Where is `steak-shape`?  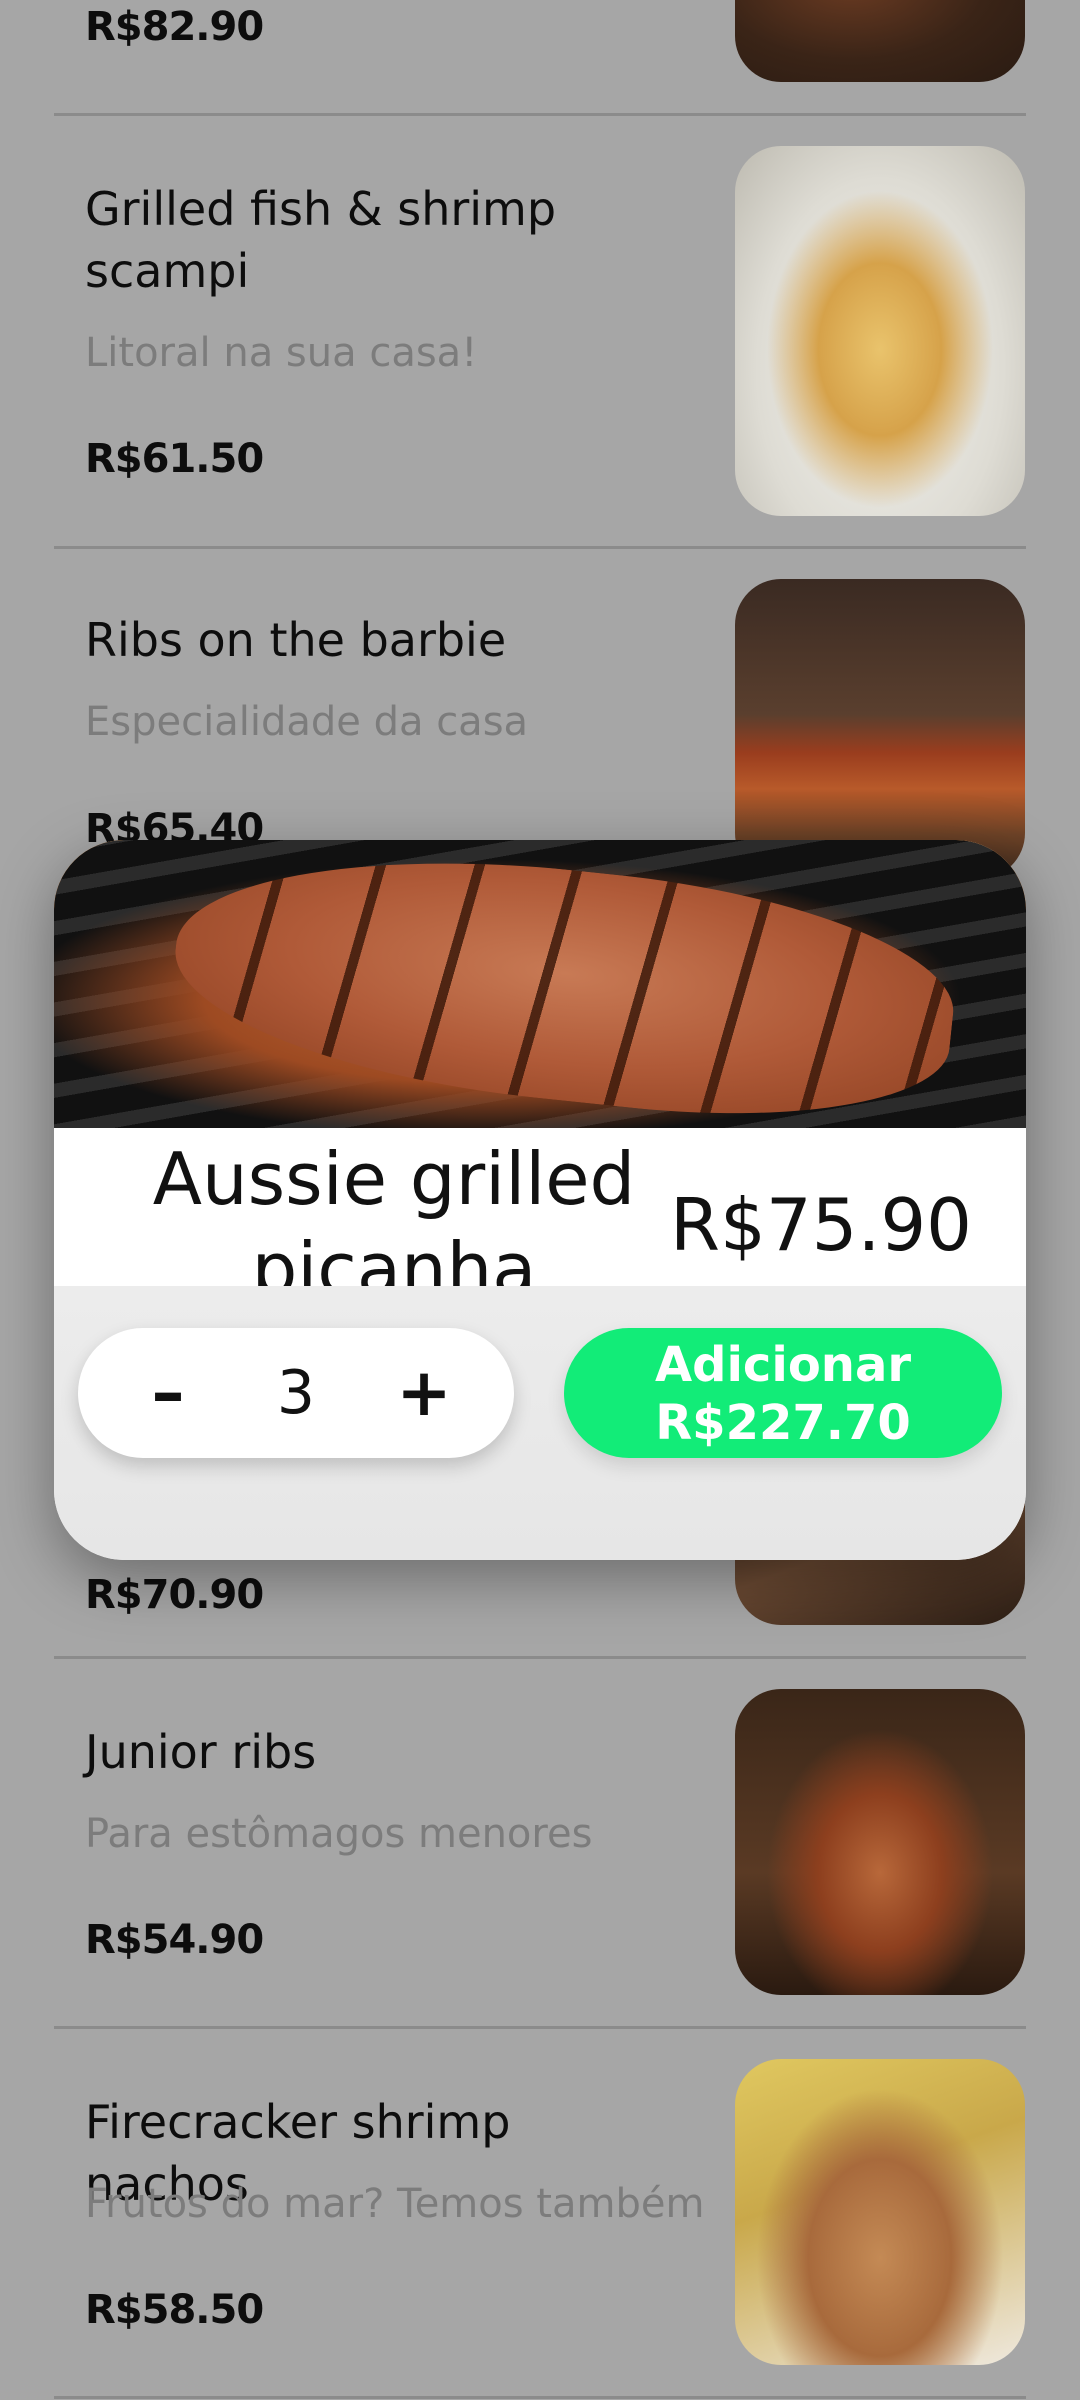 steak-shape is located at coordinates (564, 990).